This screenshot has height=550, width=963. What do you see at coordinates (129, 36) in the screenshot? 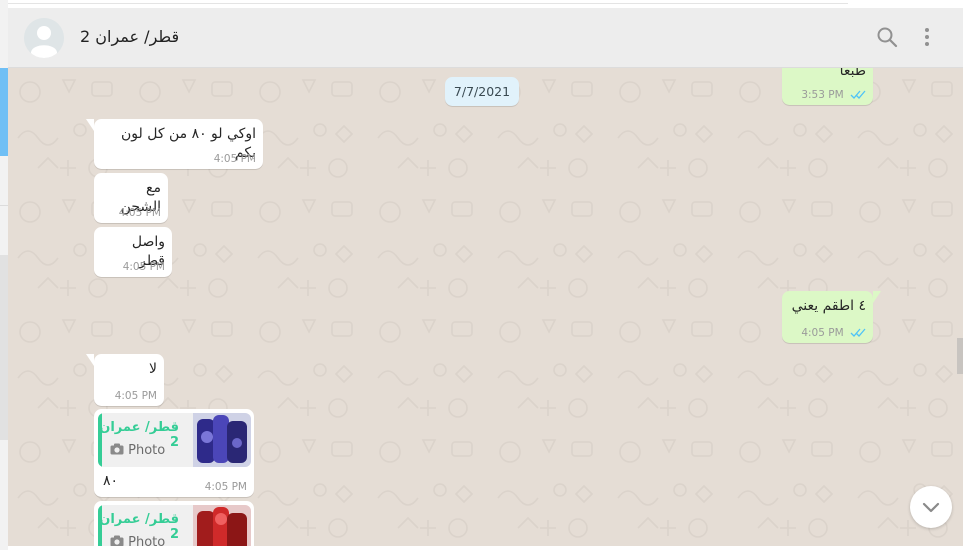
I see `contact-name: قطر/ عمران 2` at bounding box center [129, 36].